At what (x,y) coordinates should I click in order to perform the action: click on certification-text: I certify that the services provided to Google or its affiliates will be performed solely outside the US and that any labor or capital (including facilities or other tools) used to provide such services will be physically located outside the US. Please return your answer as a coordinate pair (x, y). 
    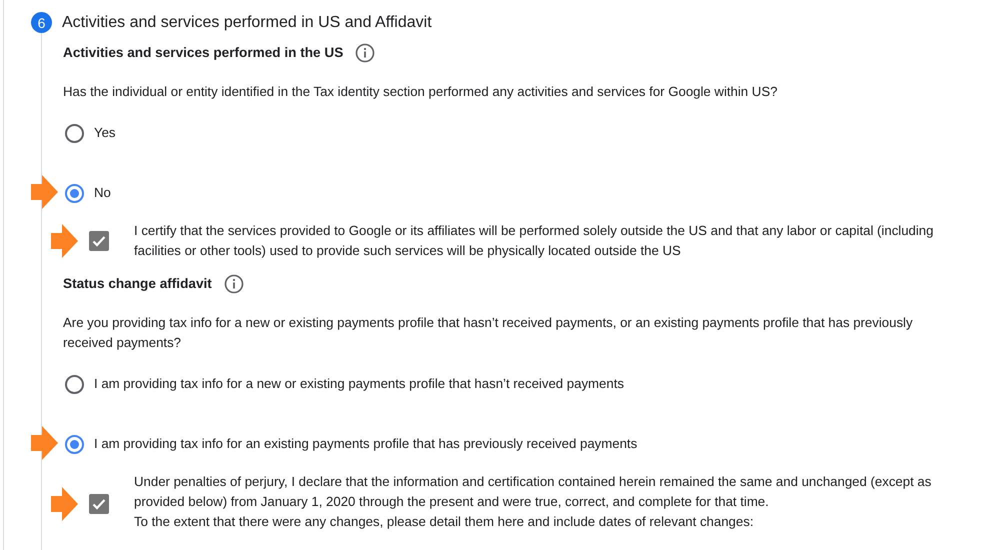
    Looking at the image, I should click on (534, 241).